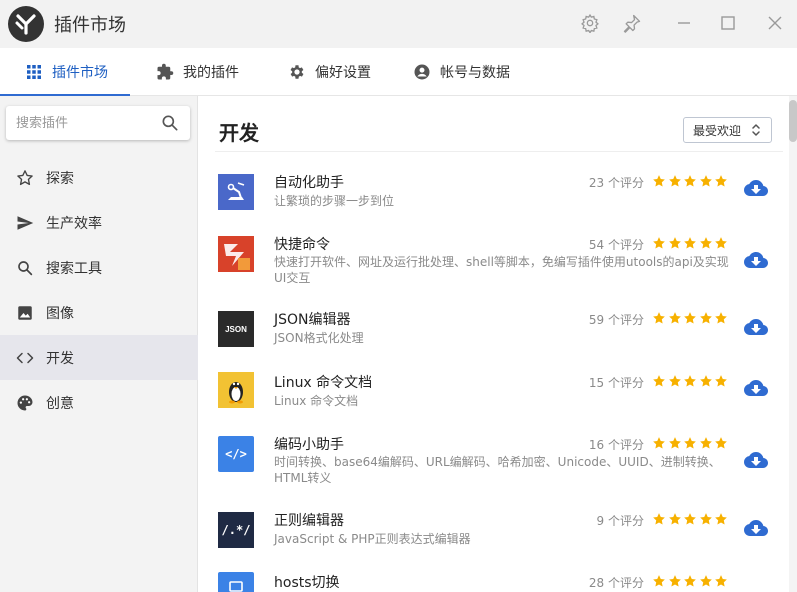  I want to click on plugin-name: 自动化助手, so click(309, 183).